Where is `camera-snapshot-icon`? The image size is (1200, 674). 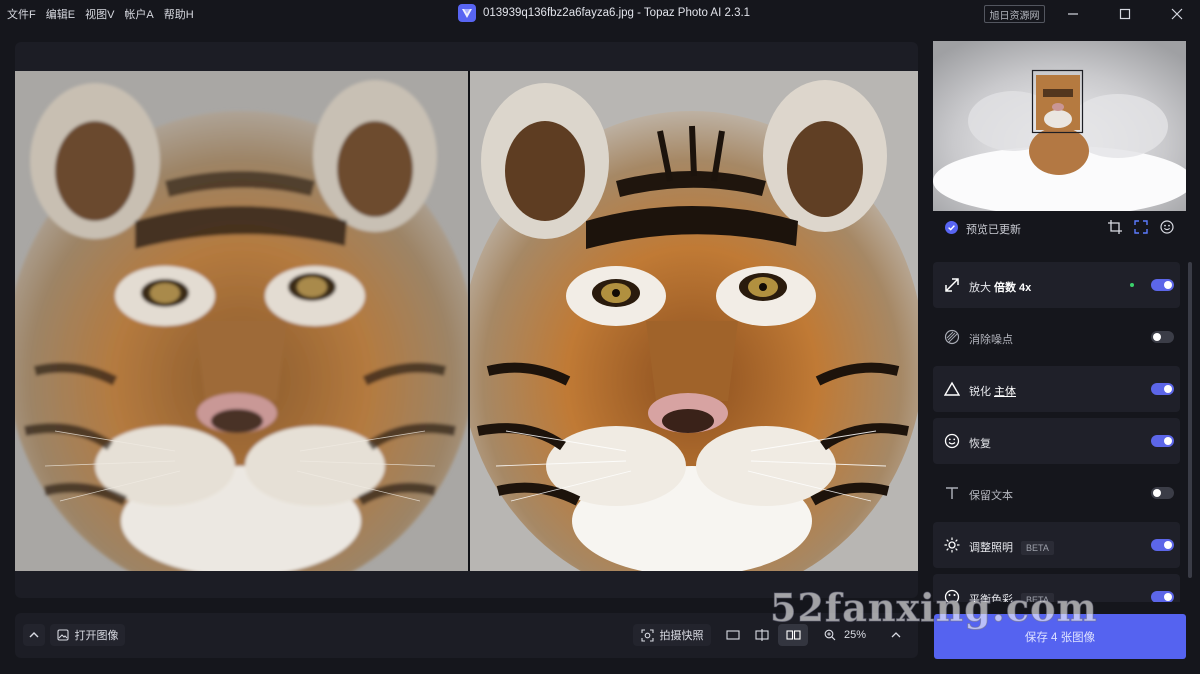 camera-snapshot-icon is located at coordinates (647, 635).